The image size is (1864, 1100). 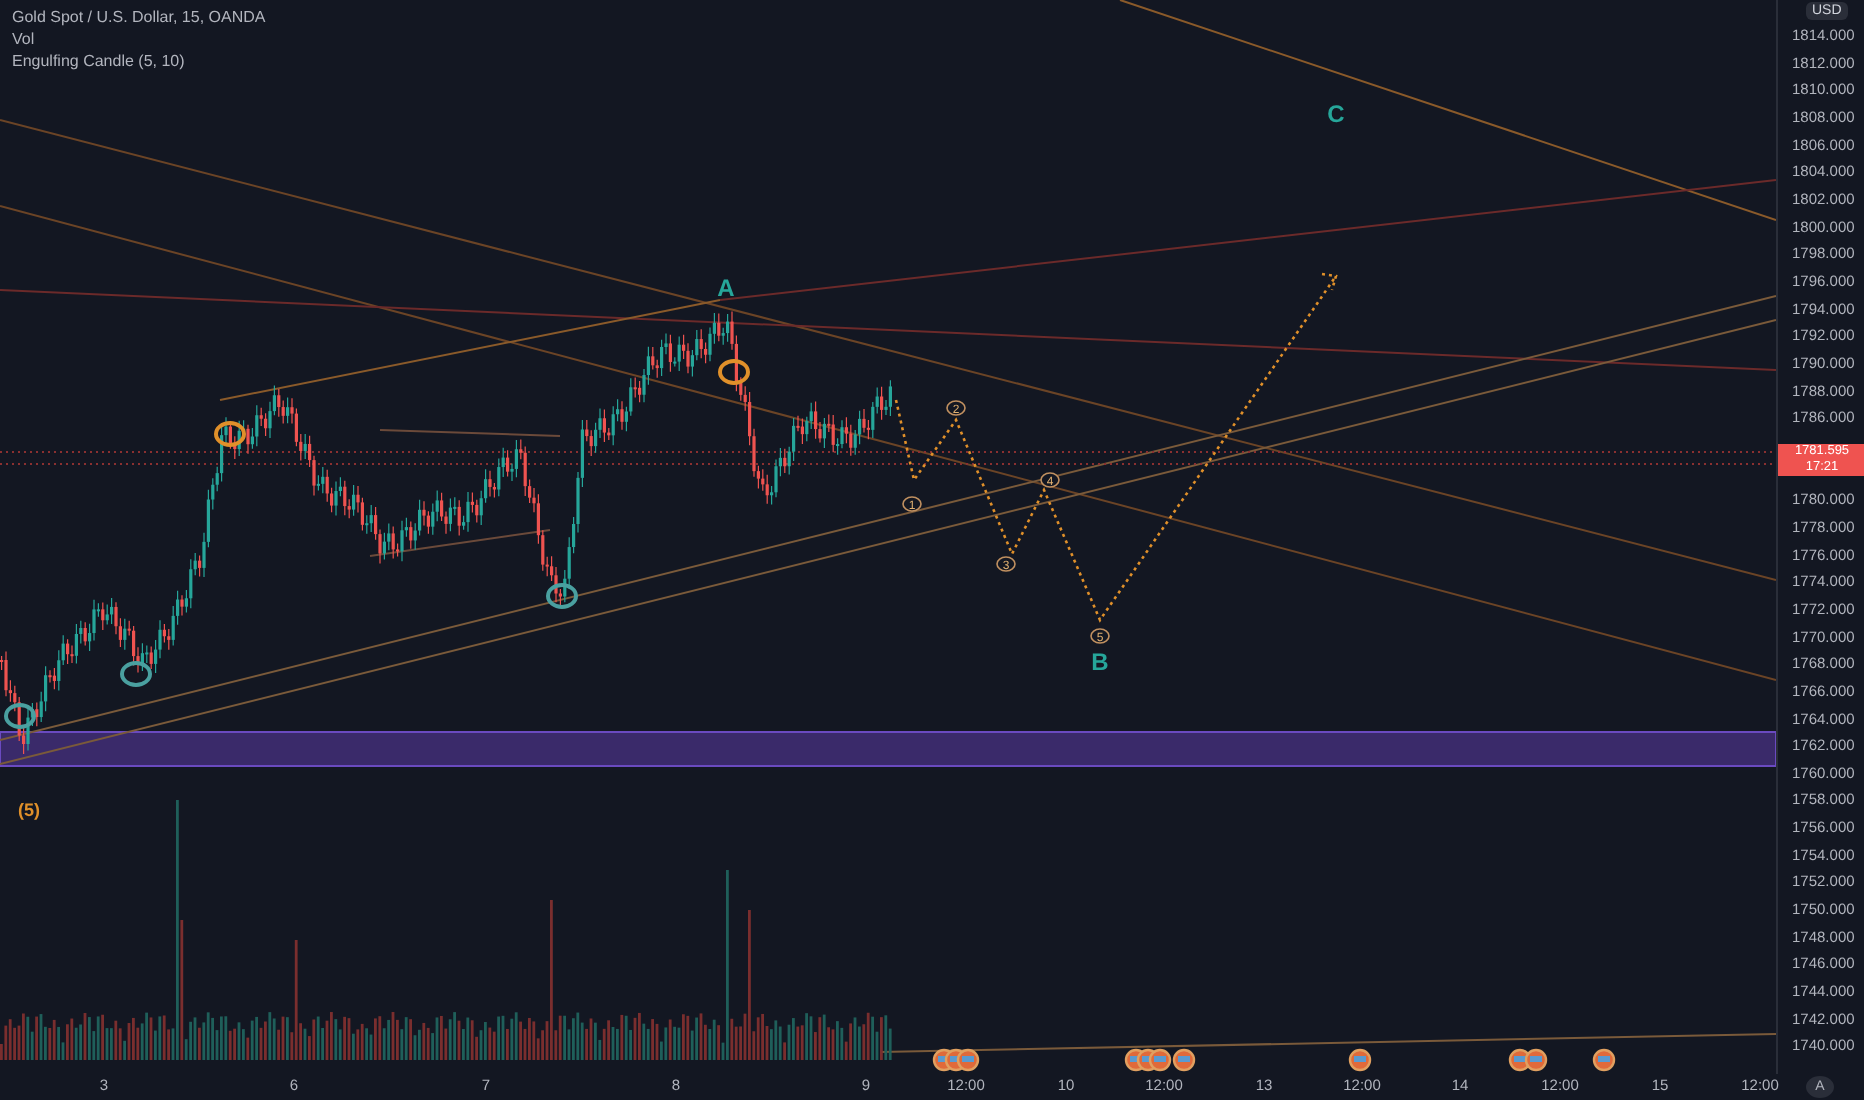 What do you see at coordinates (1100, 662) in the screenshot?
I see `wave-label: B` at bounding box center [1100, 662].